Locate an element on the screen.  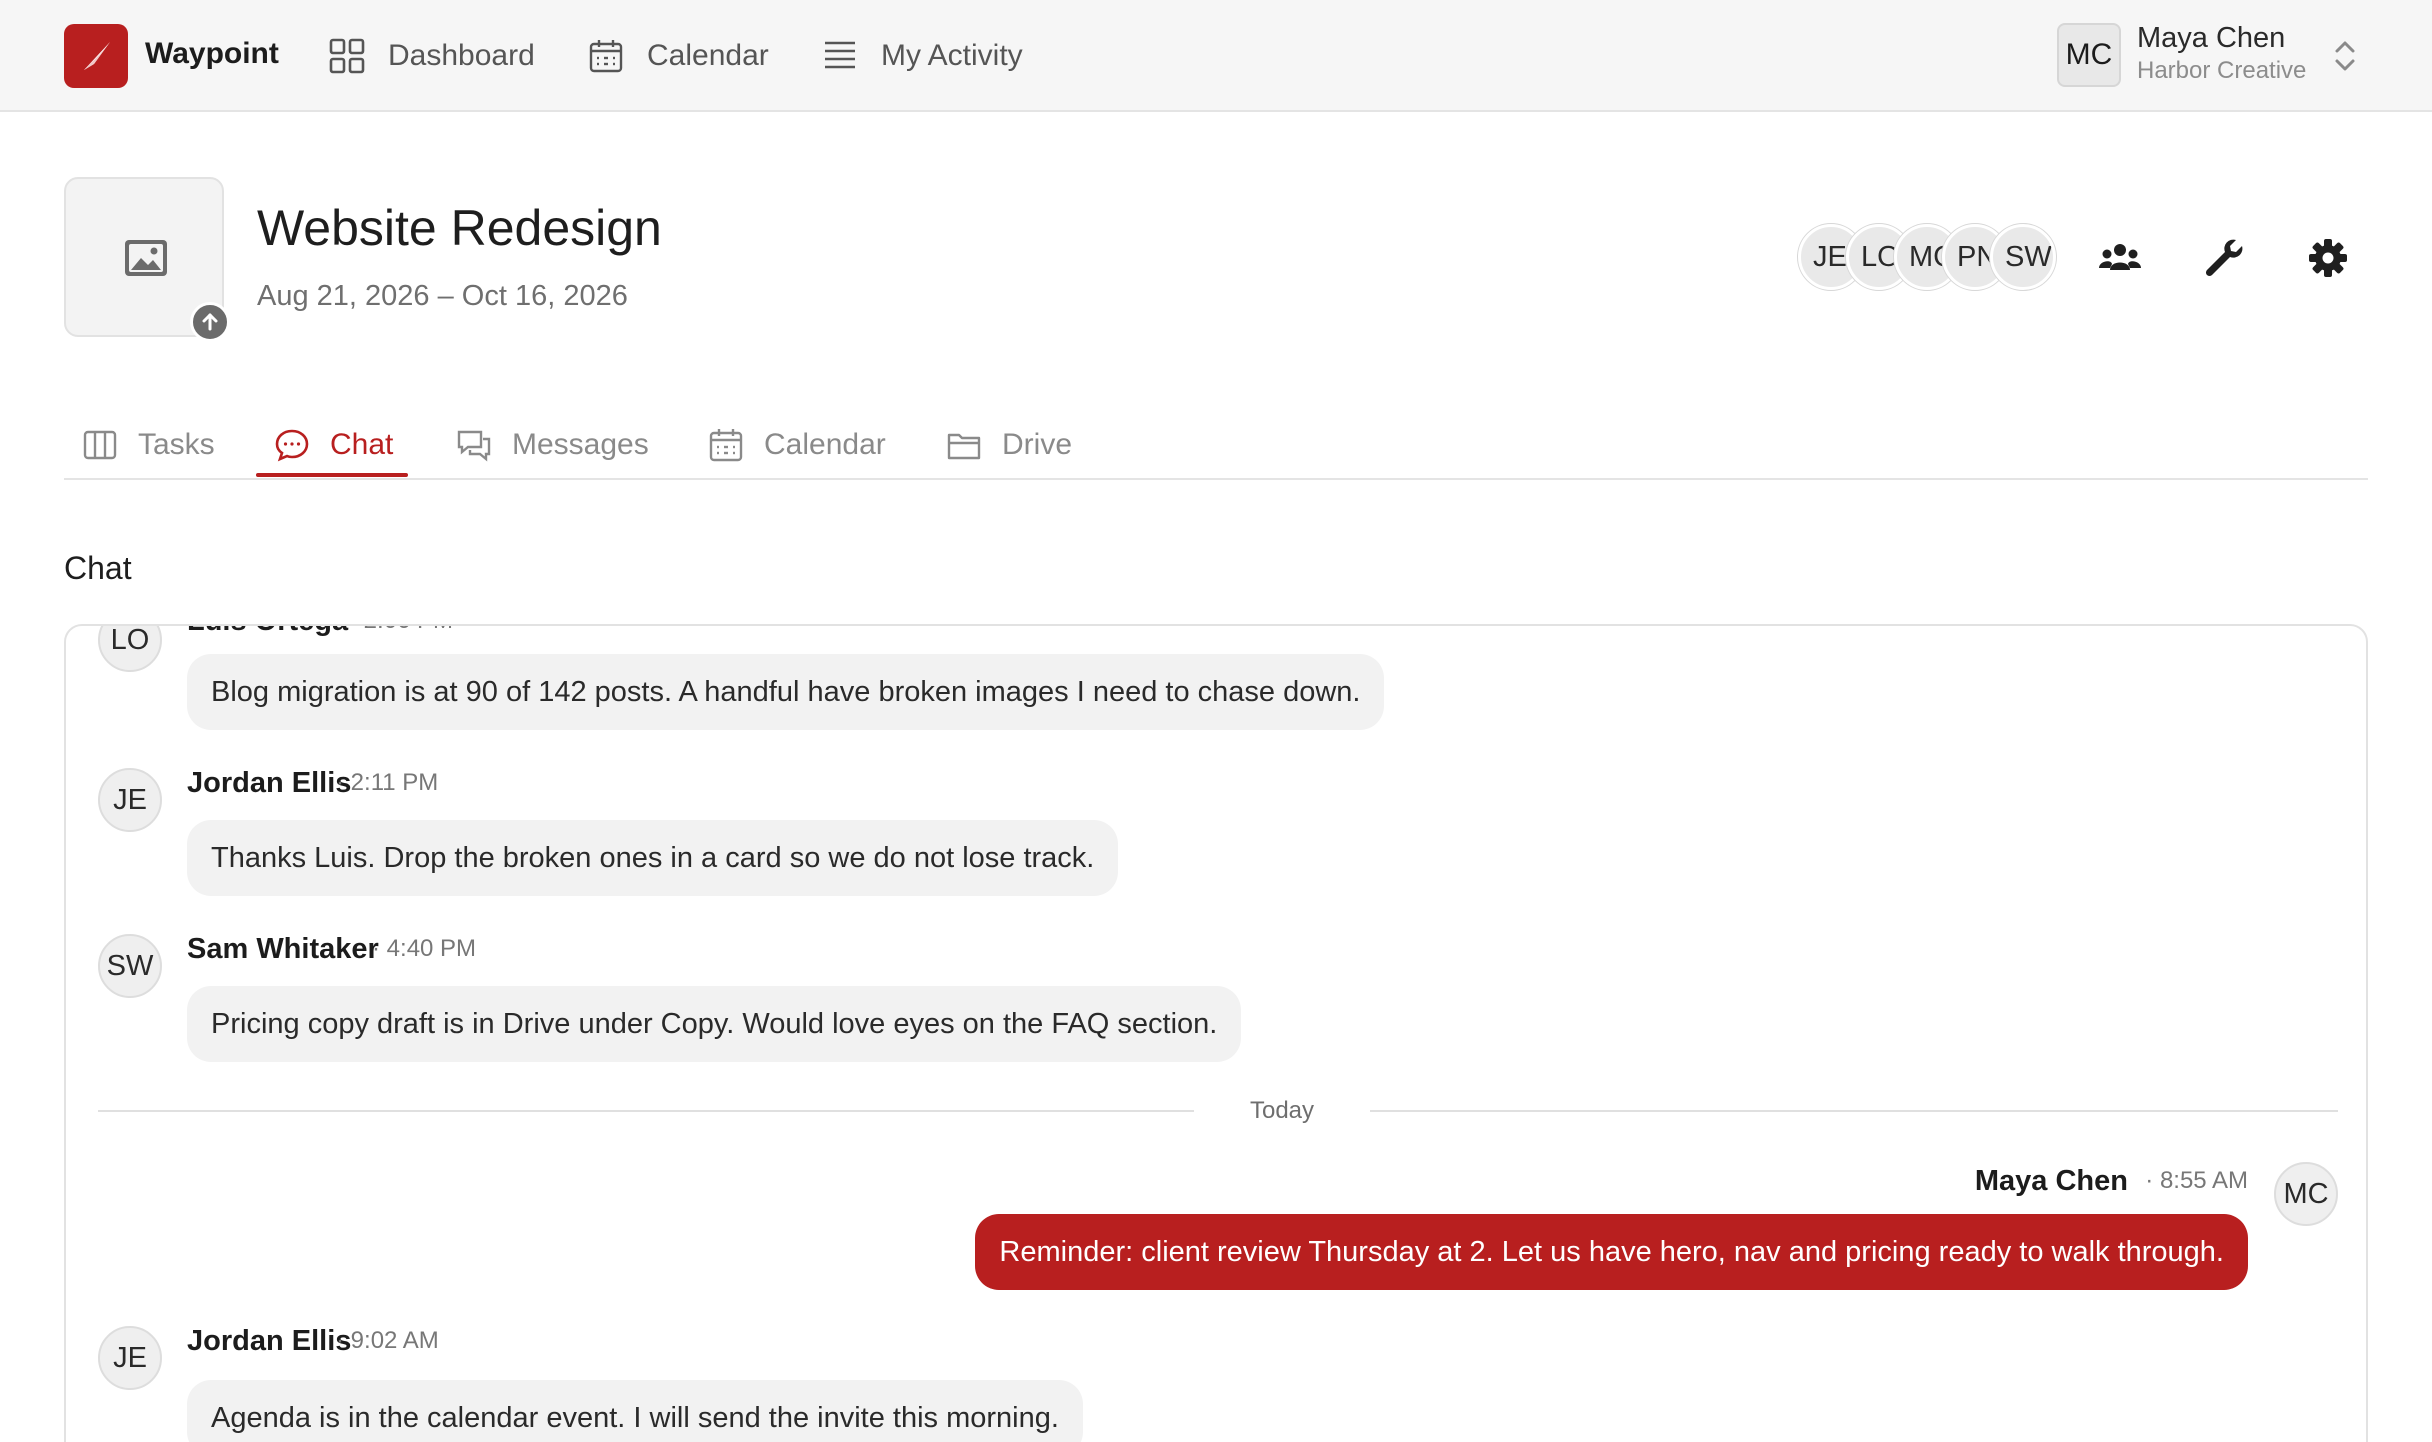
nav-link-dashboard: Dashboard is located at coordinates (431, 56).